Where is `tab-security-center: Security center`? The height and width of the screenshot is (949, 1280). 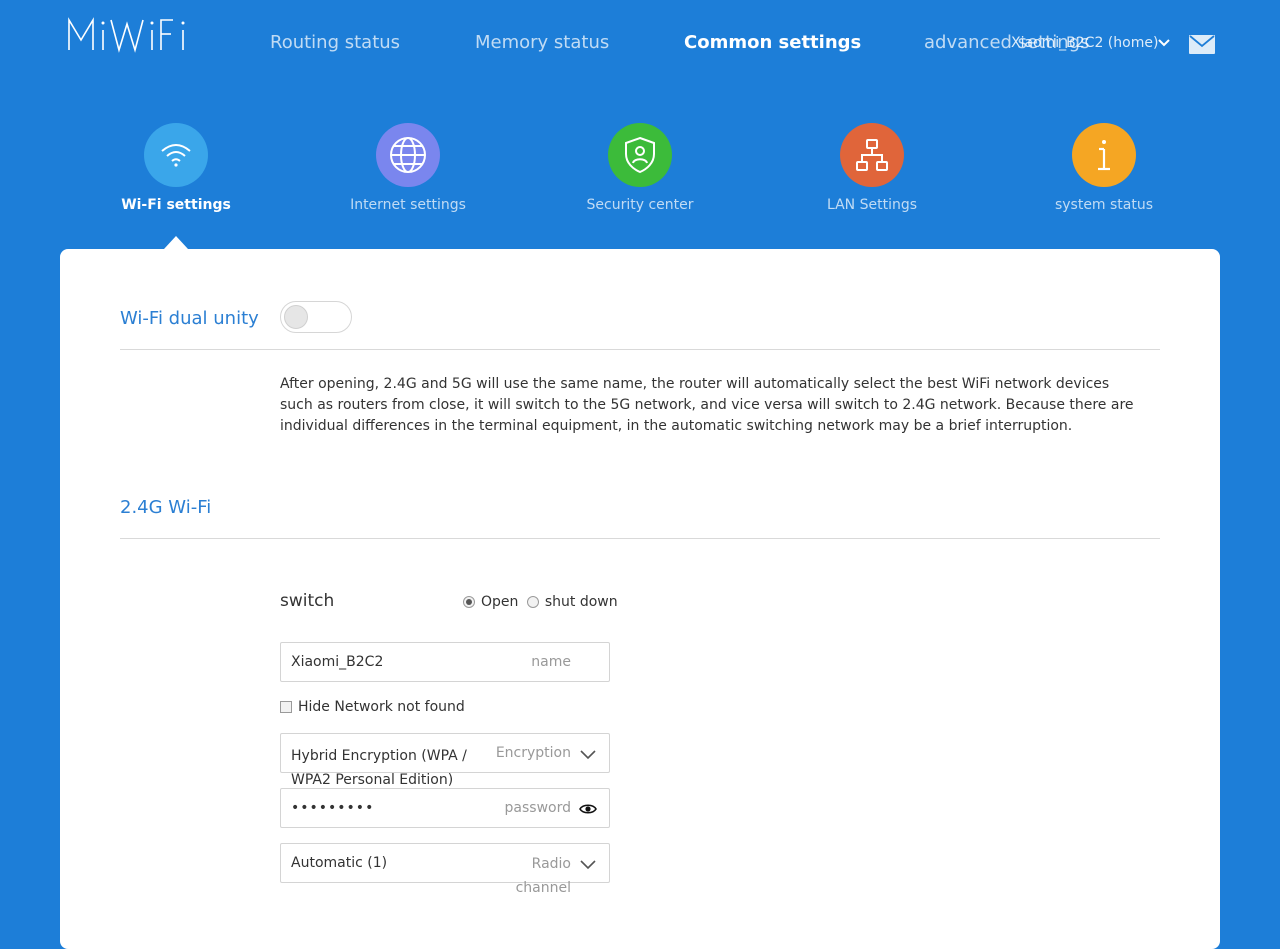 tab-security-center: Security center is located at coordinates (640, 168).